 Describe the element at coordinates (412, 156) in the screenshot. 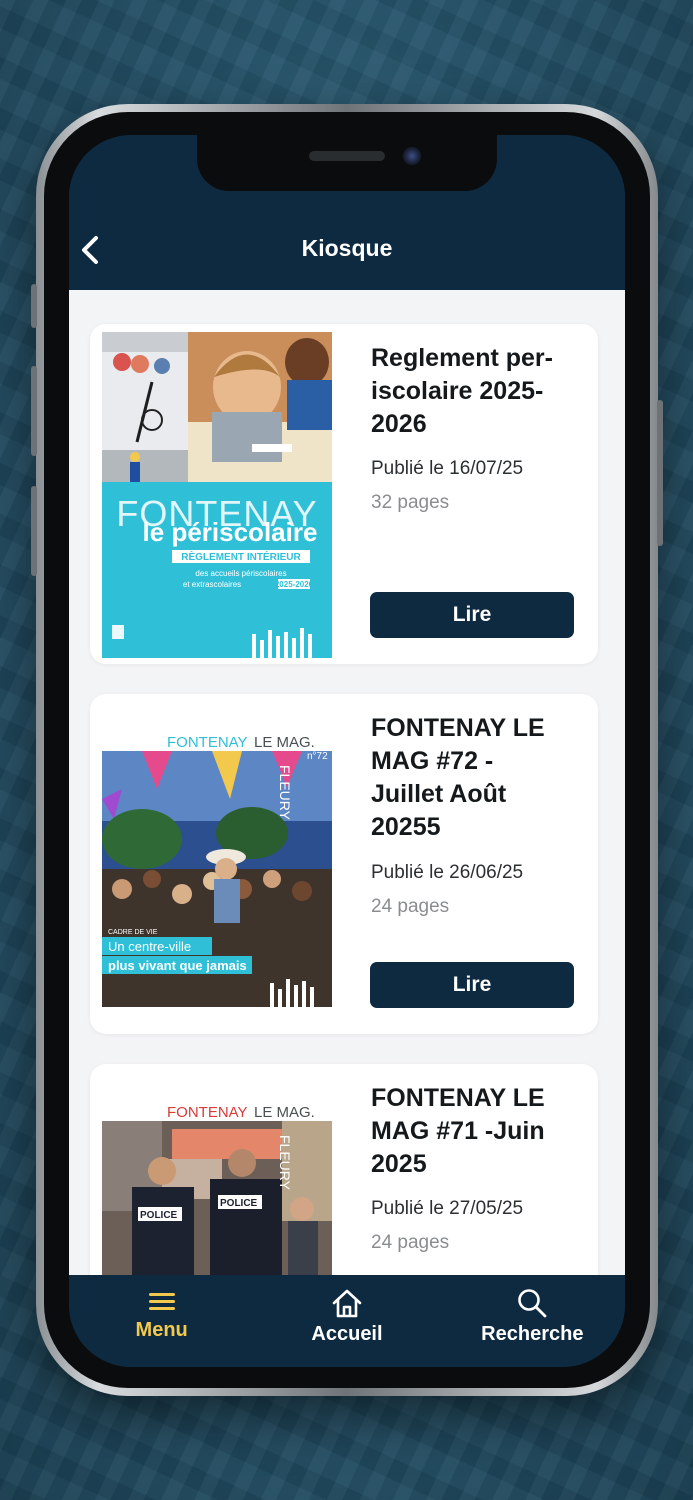

I see `front-camera` at that location.